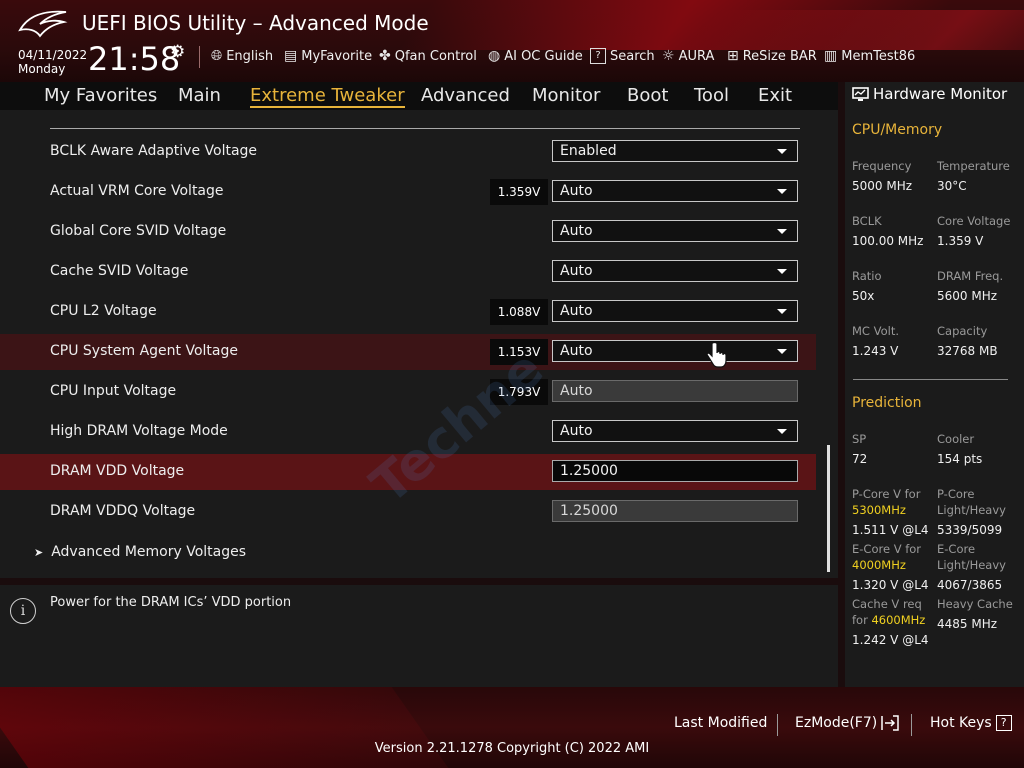 The width and height of the screenshot is (1024, 768). I want to click on day-text: Monday, so click(42, 69).